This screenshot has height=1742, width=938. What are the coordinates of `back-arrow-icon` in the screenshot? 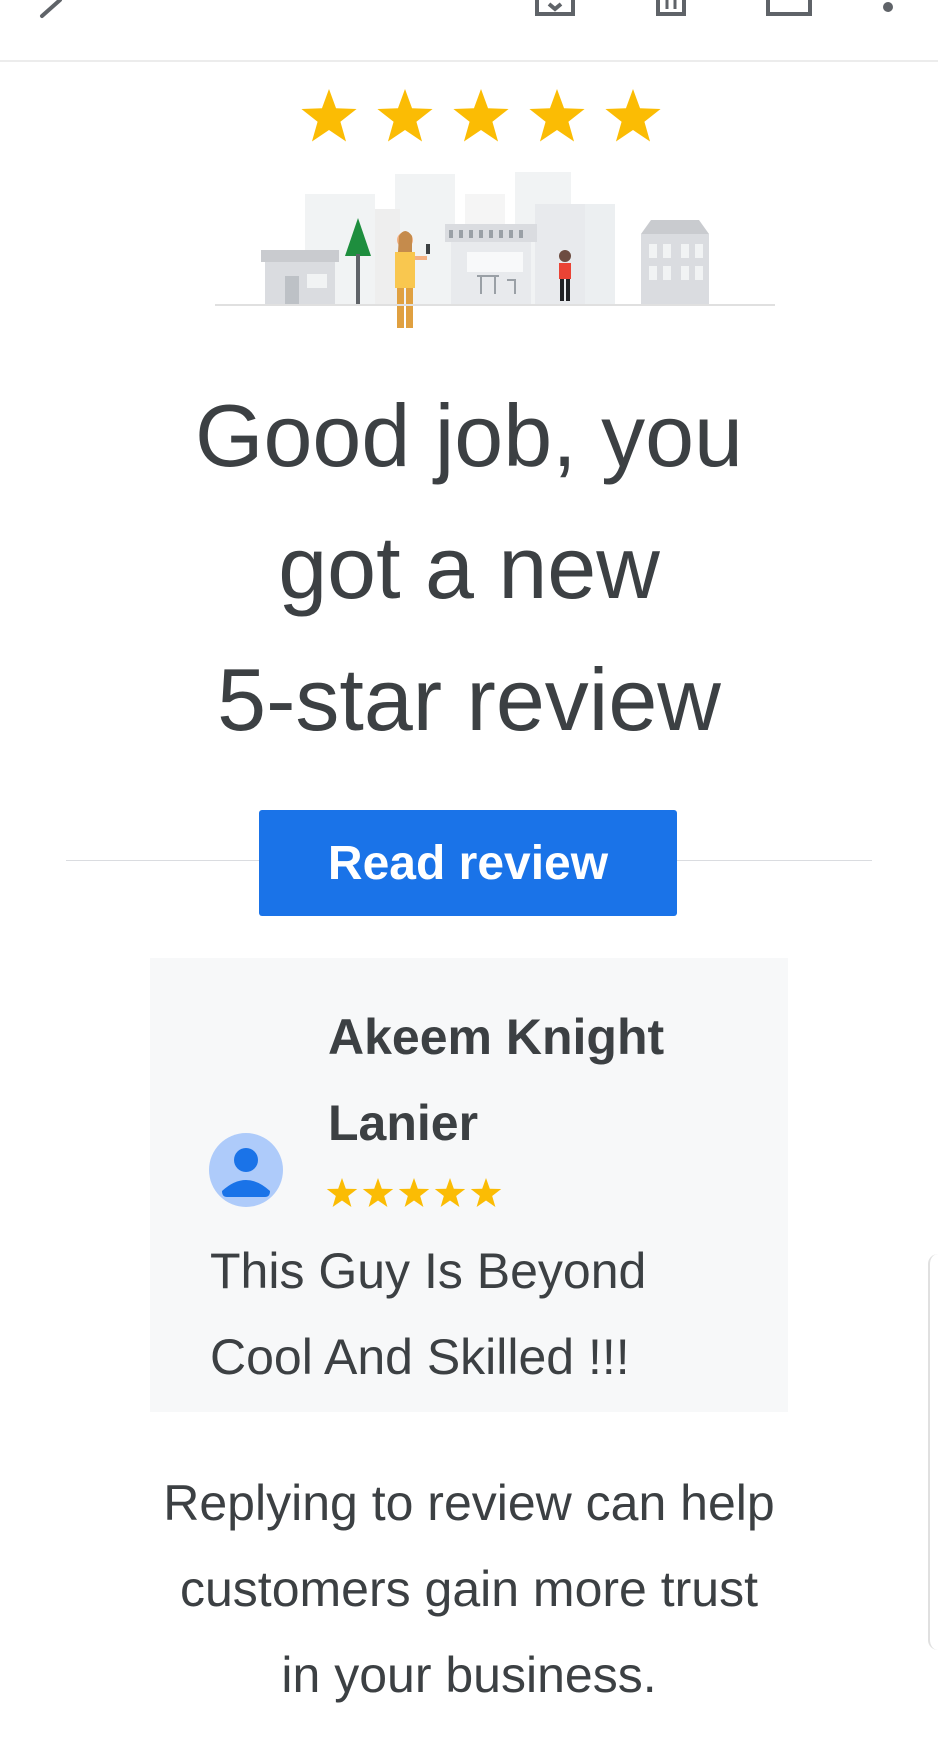 It's located at (50, 10).